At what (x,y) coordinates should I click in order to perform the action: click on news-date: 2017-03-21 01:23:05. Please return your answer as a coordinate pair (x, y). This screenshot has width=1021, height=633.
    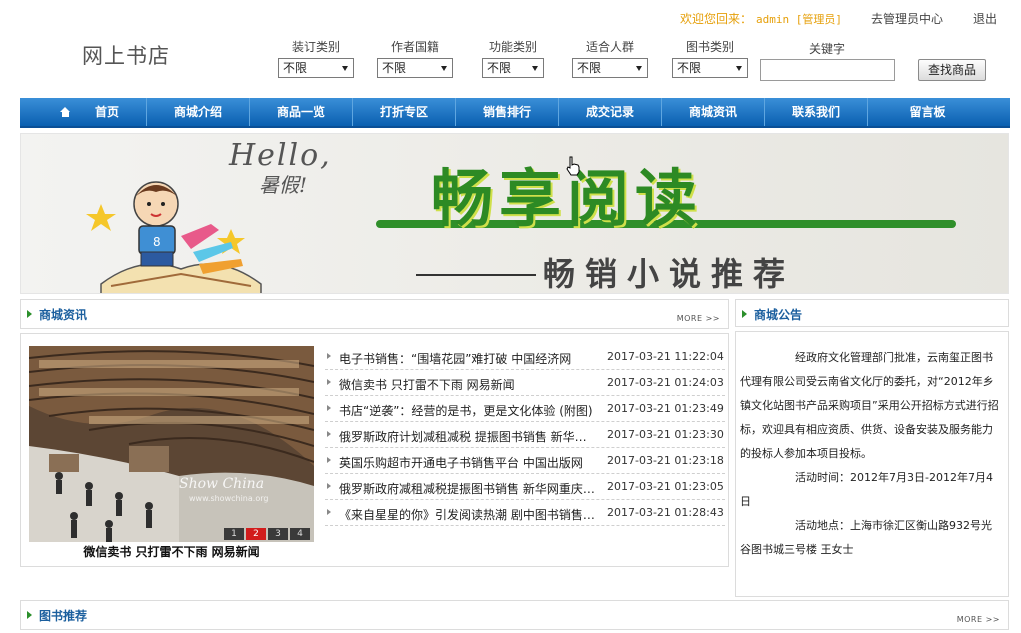
    Looking at the image, I should click on (665, 486).